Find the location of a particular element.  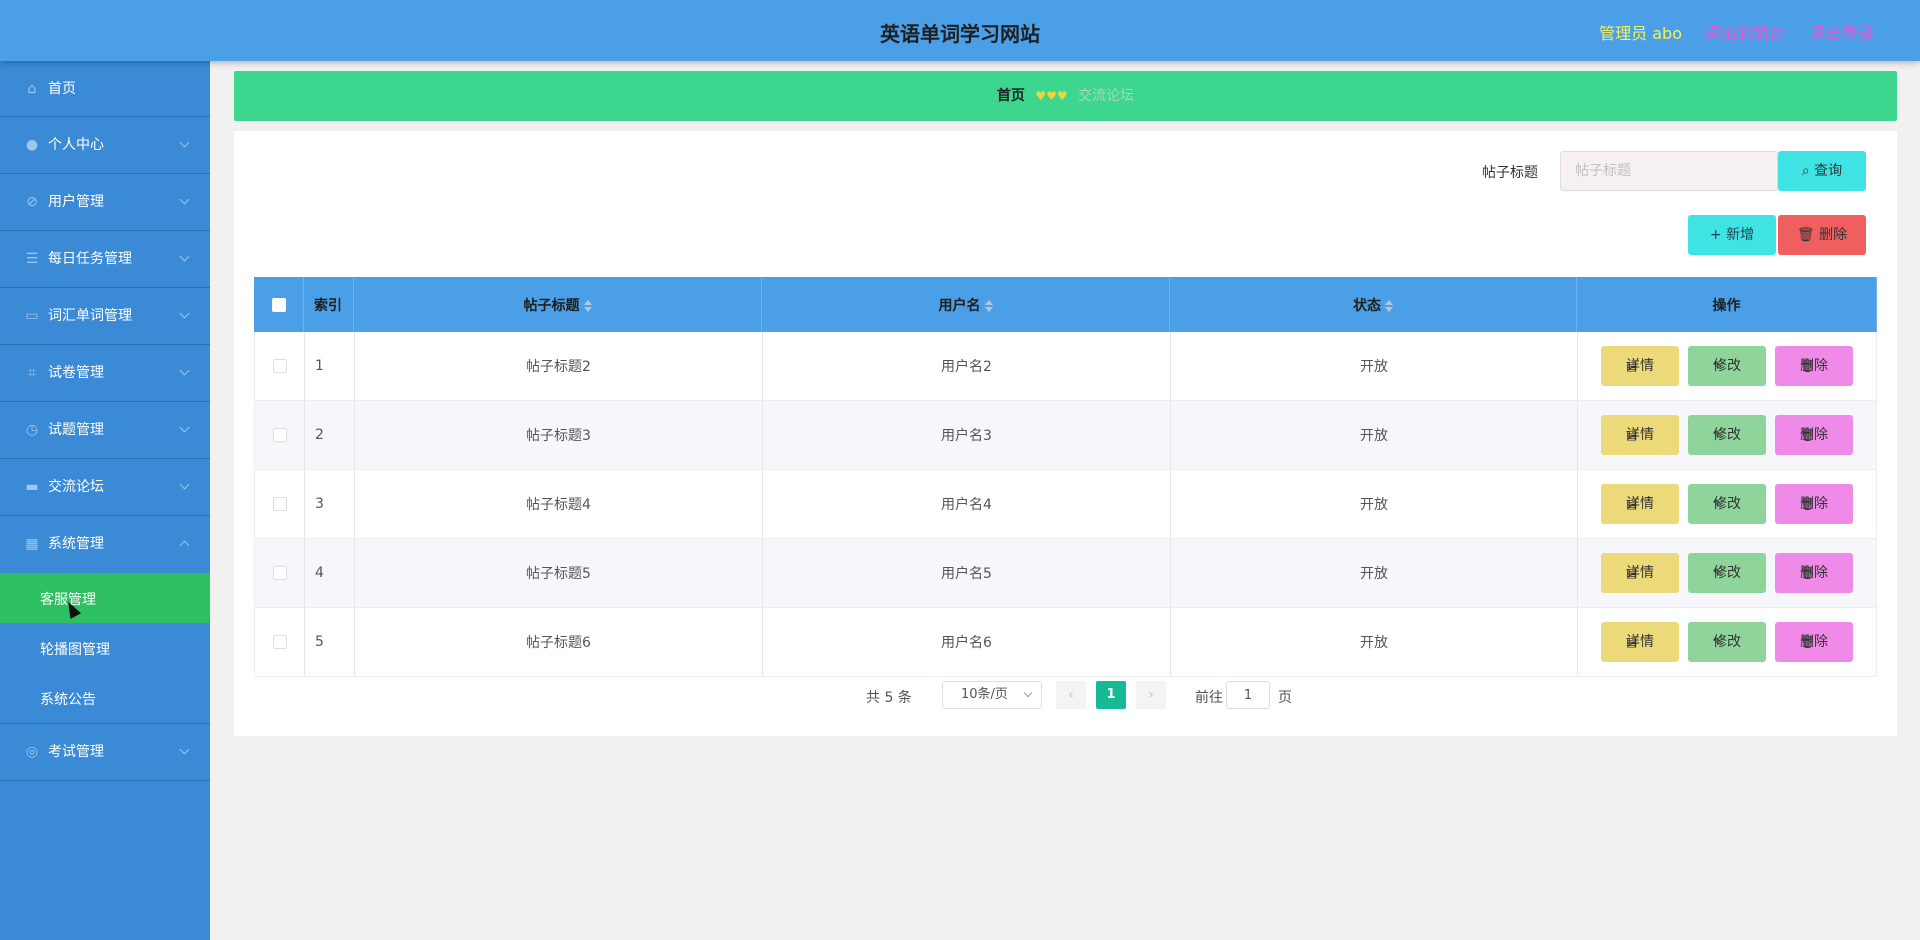

header-label: 帖子标题 is located at coordinates (551, 305).